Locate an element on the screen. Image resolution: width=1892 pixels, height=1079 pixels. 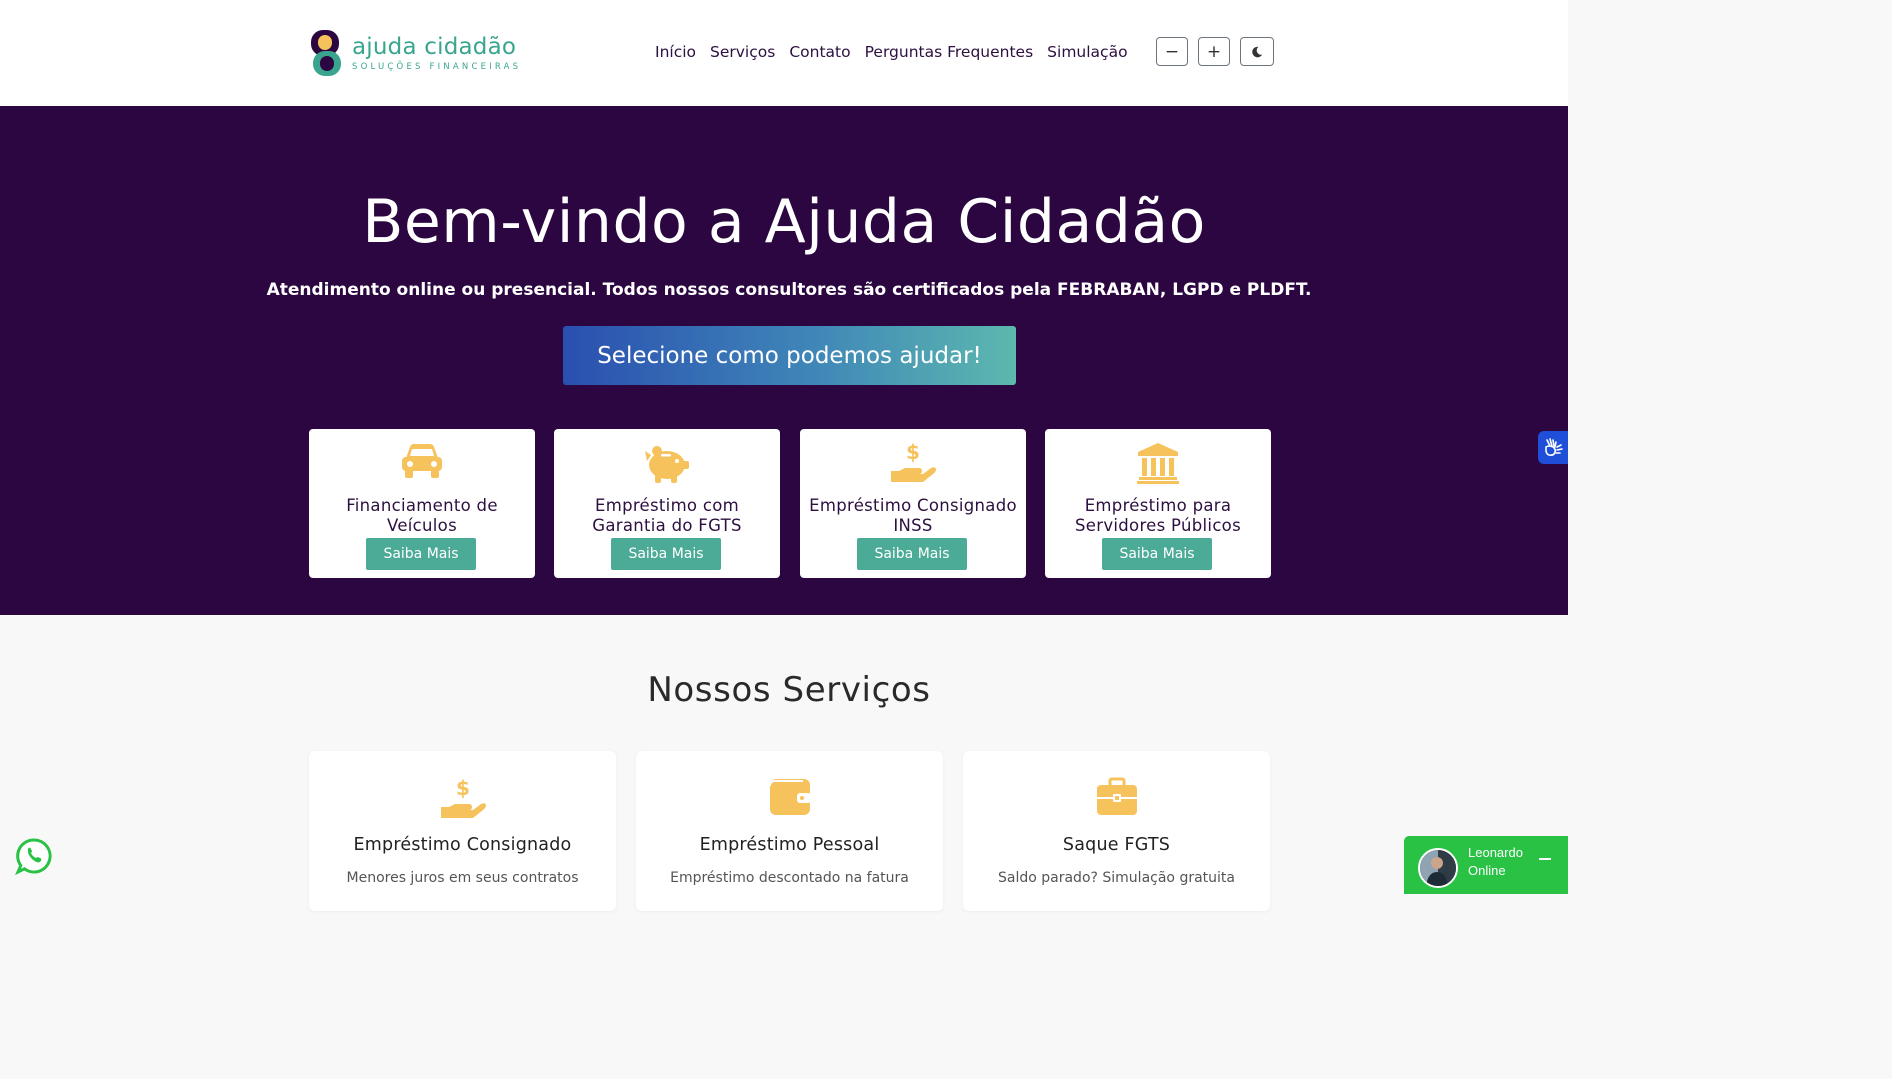
sign-language-hands-icon is located at coordinates (1554, 446).